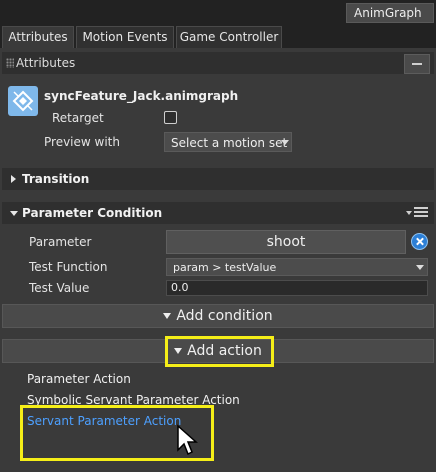 This screenshot has height=472, width=436. Describe the element at coordinates (218, 179) in the screenshot. I see `section-transition: Transition` at that location.